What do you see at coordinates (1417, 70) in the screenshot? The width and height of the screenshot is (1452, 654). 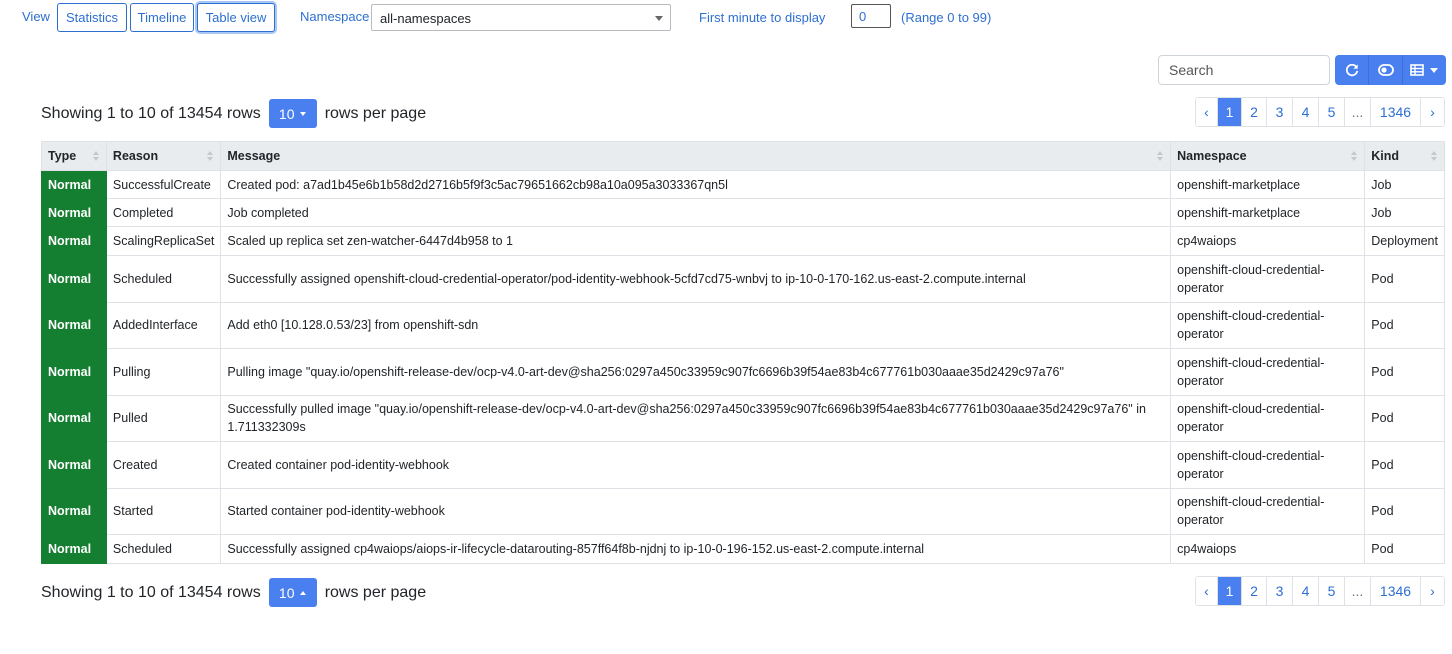 I see `columns-icon` at bounding box center [1417, 70].